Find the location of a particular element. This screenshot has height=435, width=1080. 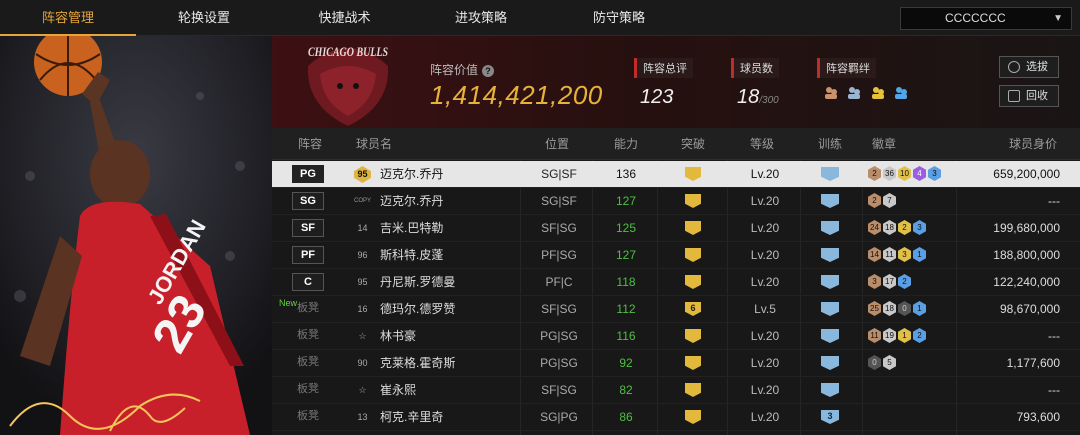

tab-lineup: 阵容管理 is located at coordinates (68, 18).